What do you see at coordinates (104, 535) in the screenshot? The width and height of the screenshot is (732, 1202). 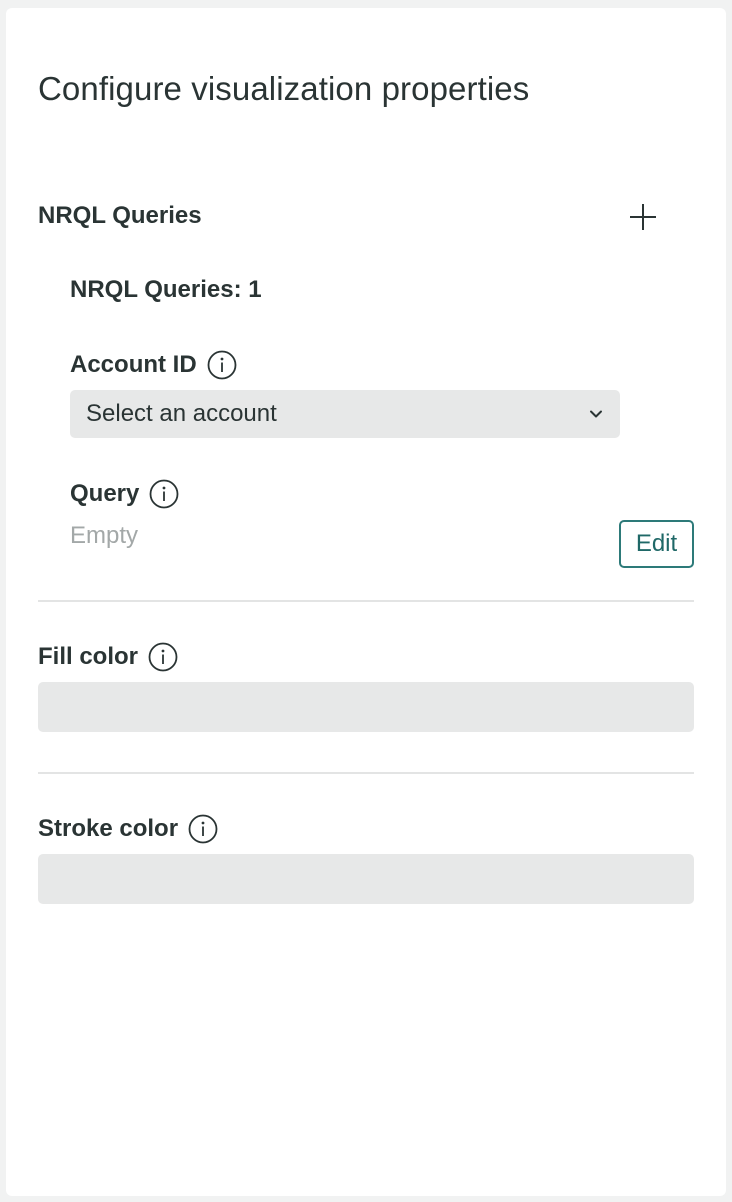 I see `query-value: Empty` at bounding box center [104, 535].